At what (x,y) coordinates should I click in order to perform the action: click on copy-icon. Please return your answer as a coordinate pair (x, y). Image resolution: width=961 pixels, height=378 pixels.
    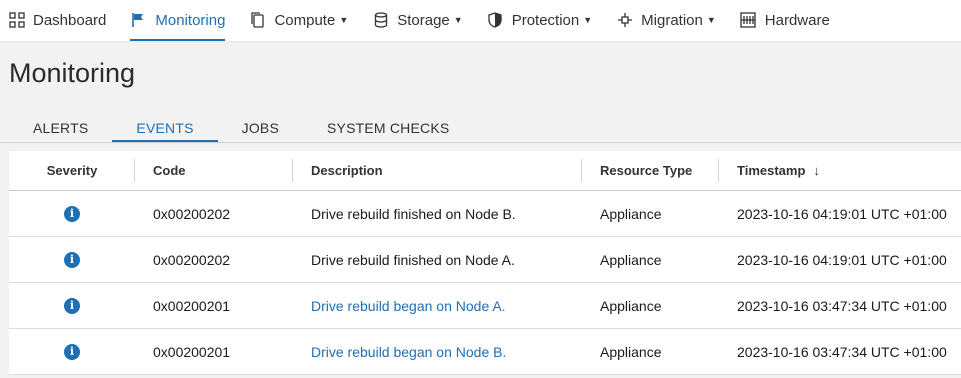
    Looking at the image, I should click on (257, 20).